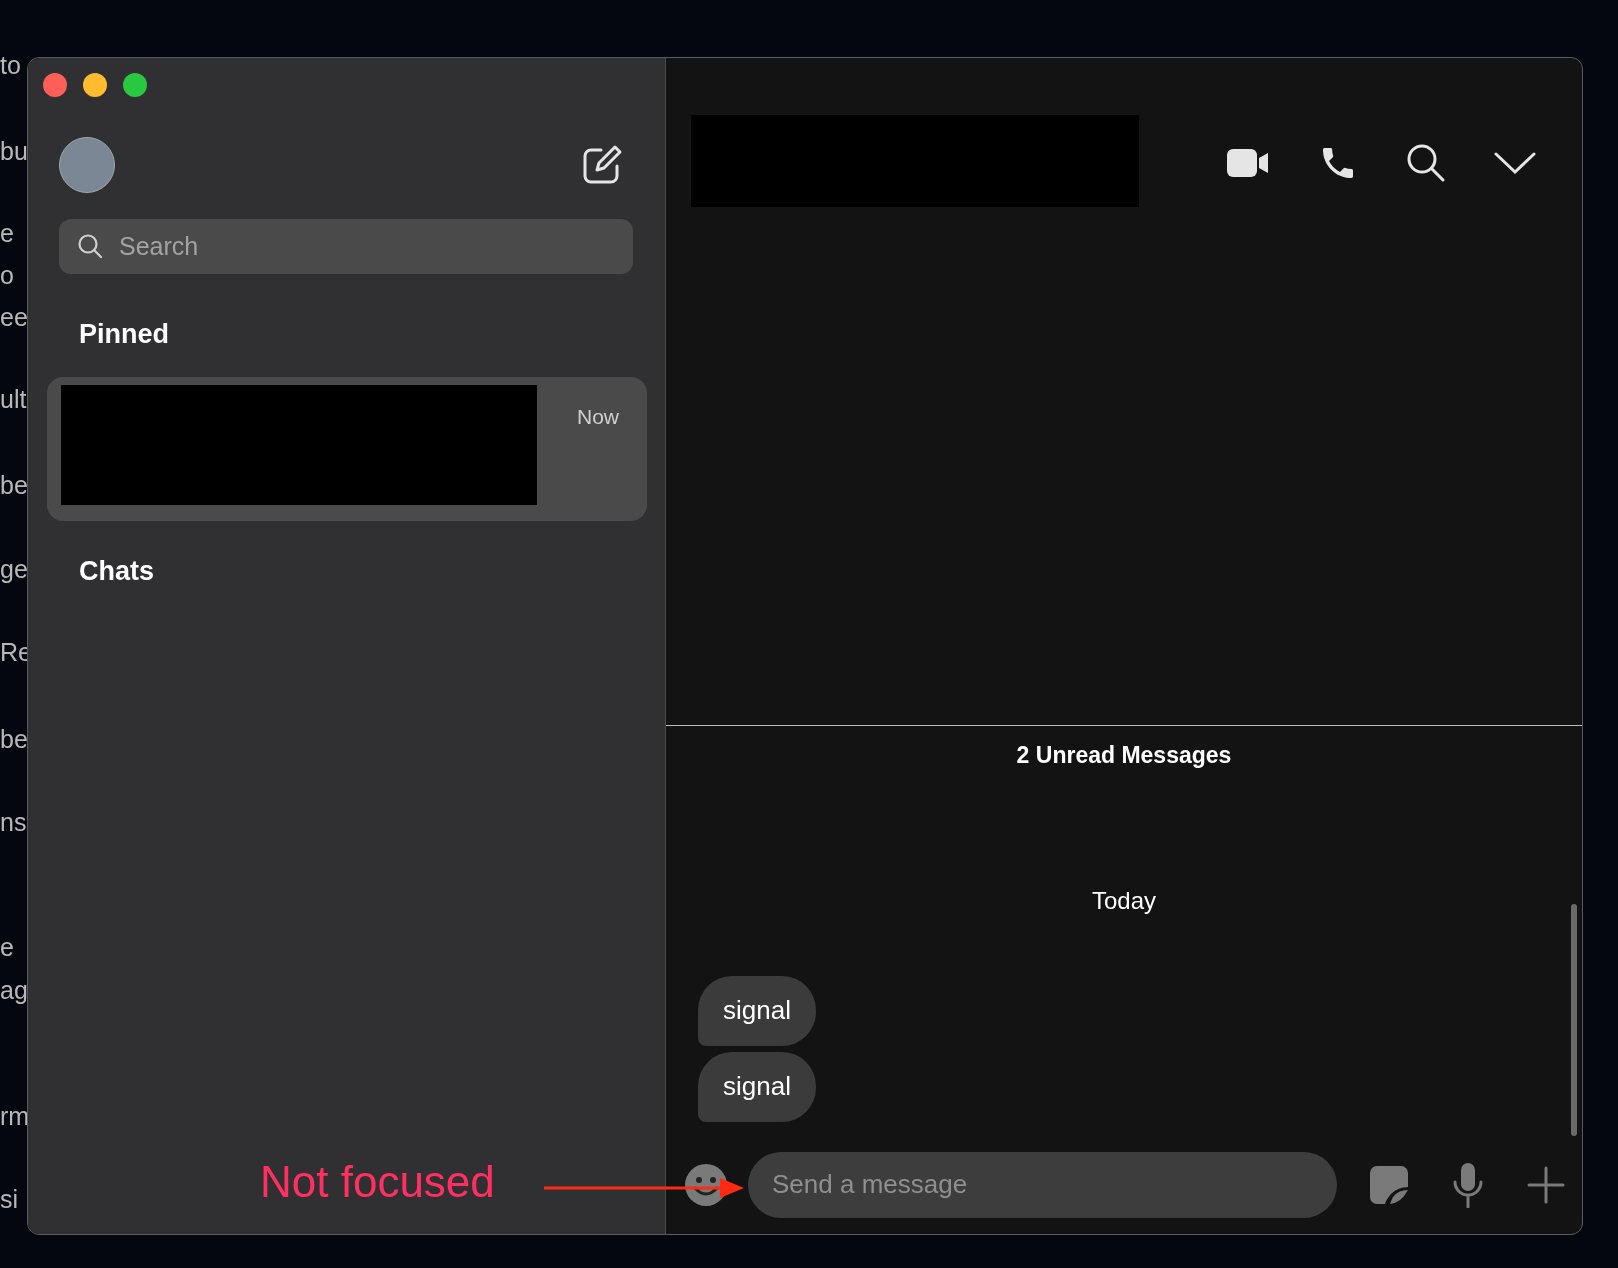 The width and height of the screenshot is (1618, 1268). What do you see at coordinates (377, 1182) in the screenshot?
I see `annotation-label: Not focused` at bounding box center [377, 1182].